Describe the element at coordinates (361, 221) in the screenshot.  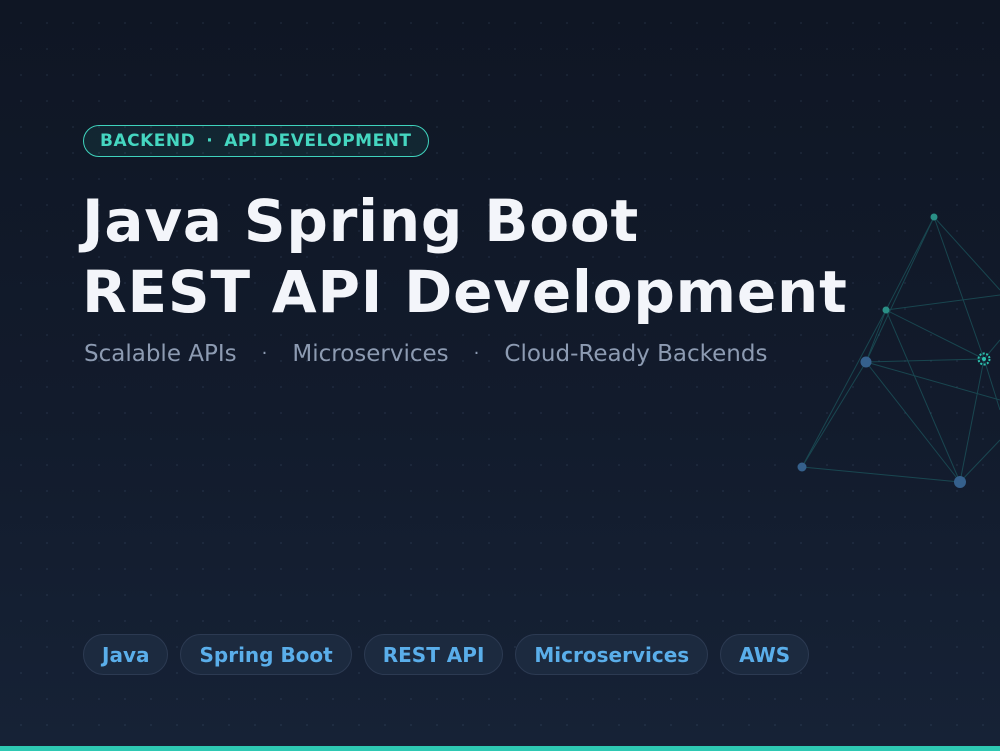
I see `page-title-line-1: Java Spring Boot` at that location.